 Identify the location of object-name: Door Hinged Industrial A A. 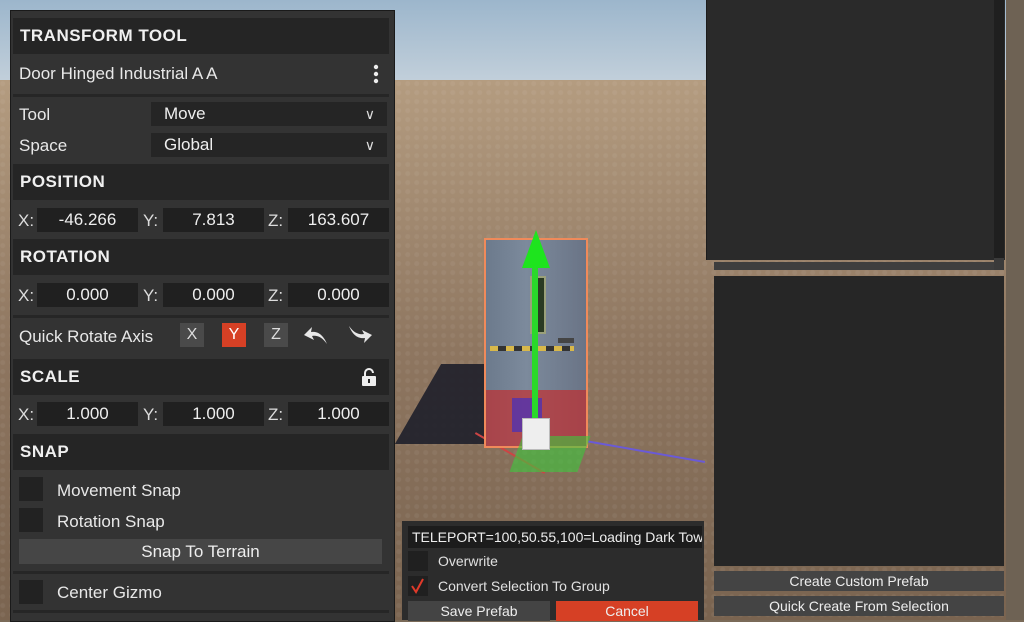
(118, 73).